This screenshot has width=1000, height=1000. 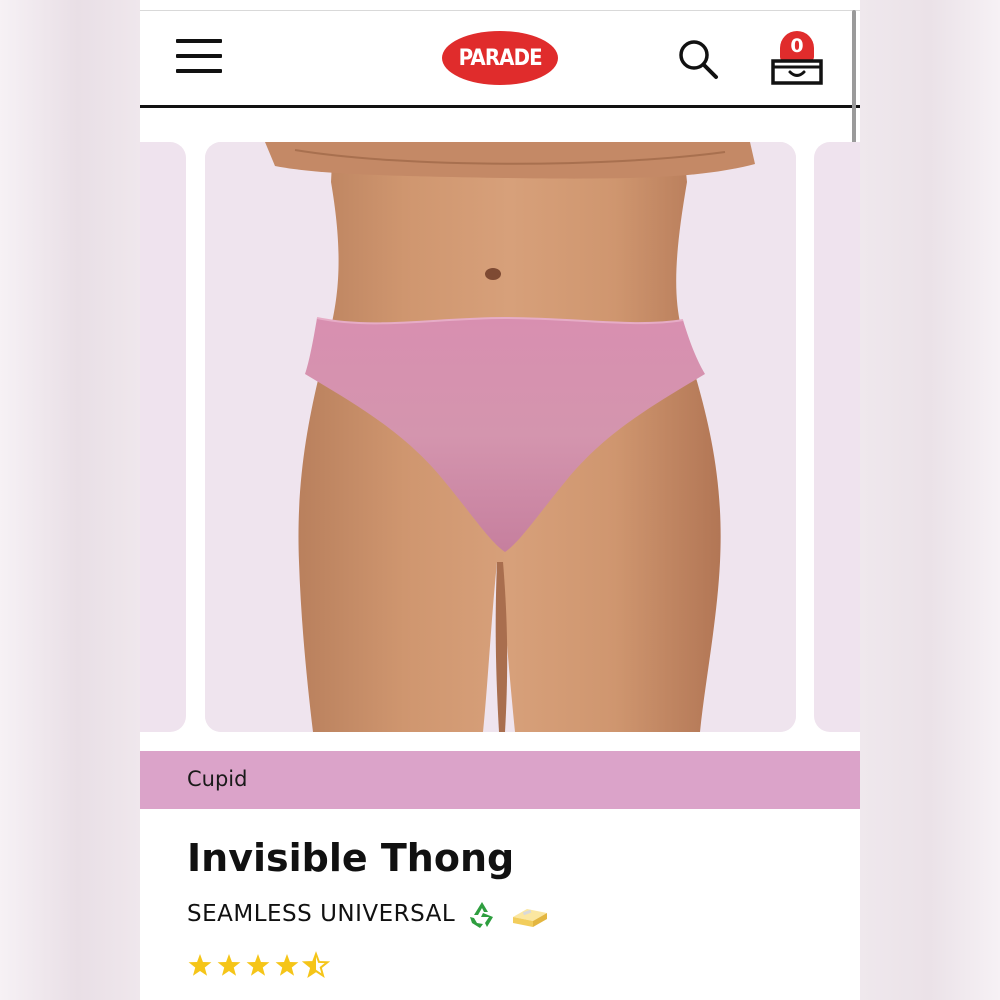 I want to click on product-subtitle: SEAMLESS UNIVERSAL, so click(x=321, y=914).